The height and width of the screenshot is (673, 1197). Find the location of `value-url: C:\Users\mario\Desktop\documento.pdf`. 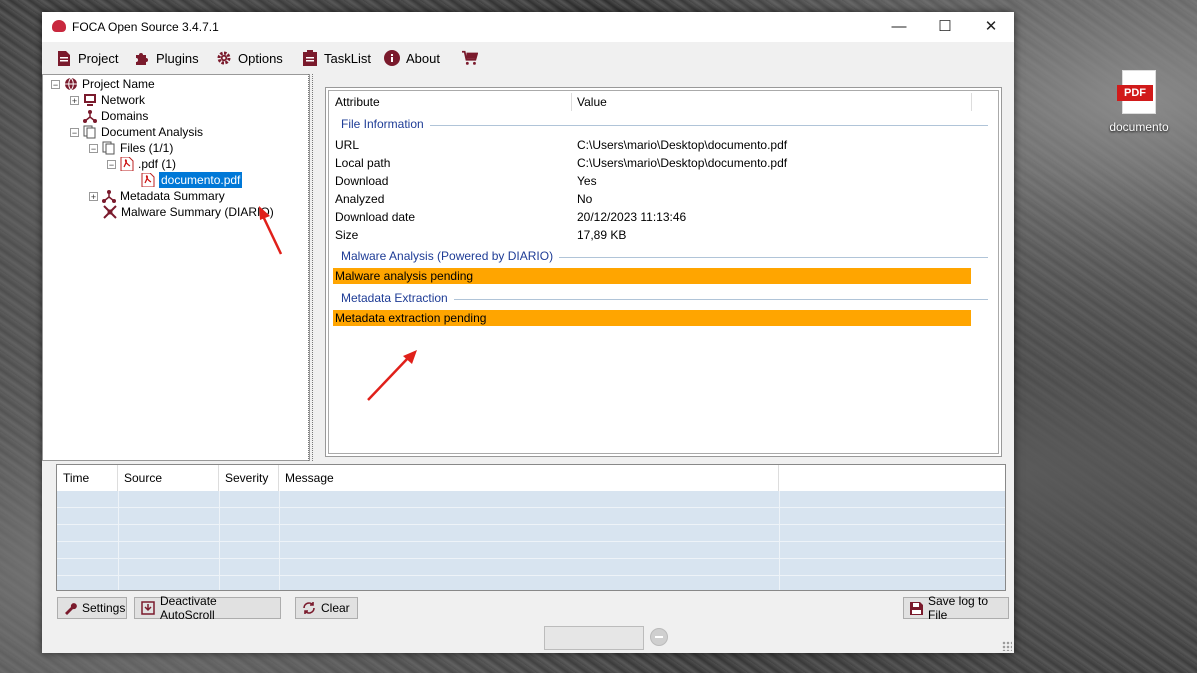

value-url: C:\Users\mario\Desktop\documento.pdf is located at coordinates (682, 145).